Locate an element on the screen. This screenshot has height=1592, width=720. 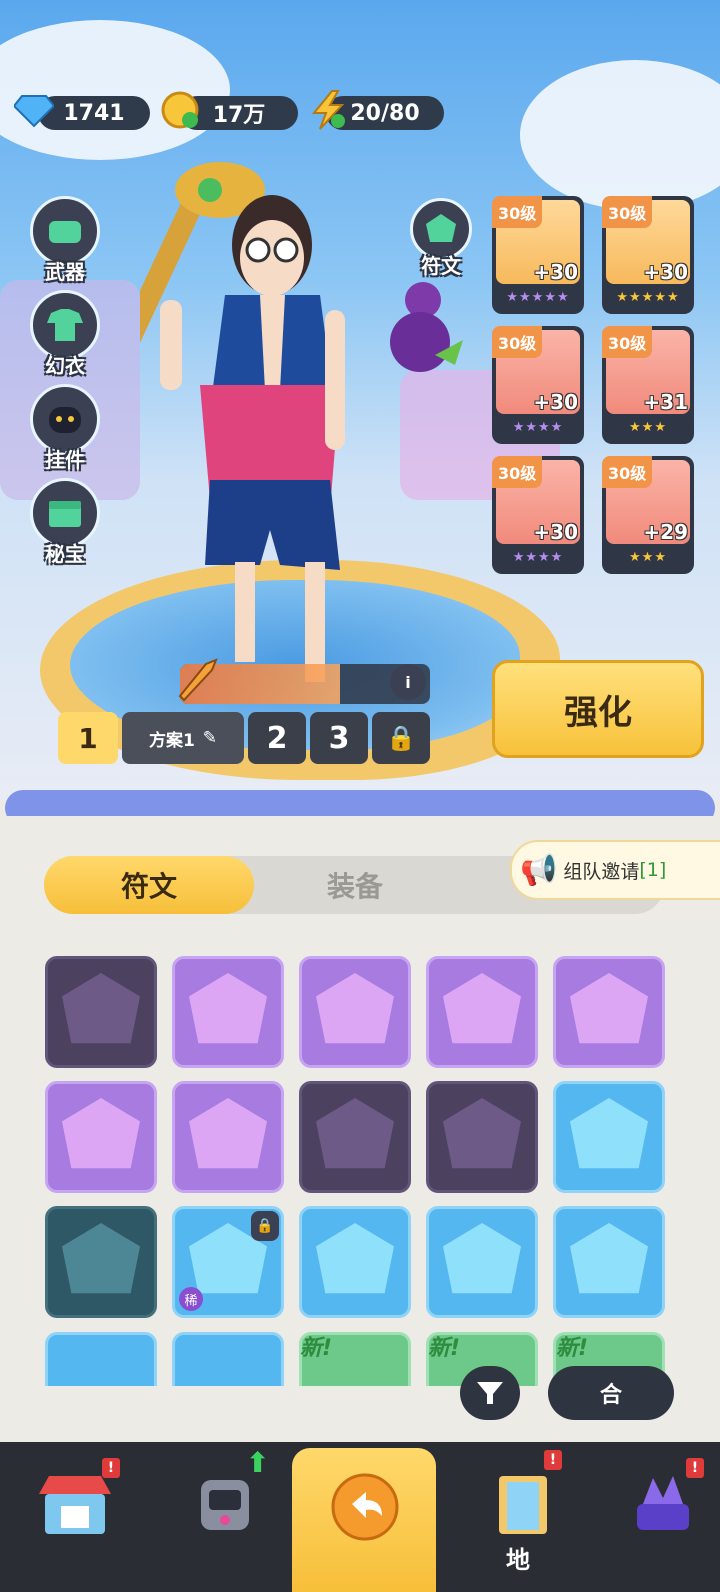
menu-pendant-label: 挂件 is located at coordinates (65, 460).